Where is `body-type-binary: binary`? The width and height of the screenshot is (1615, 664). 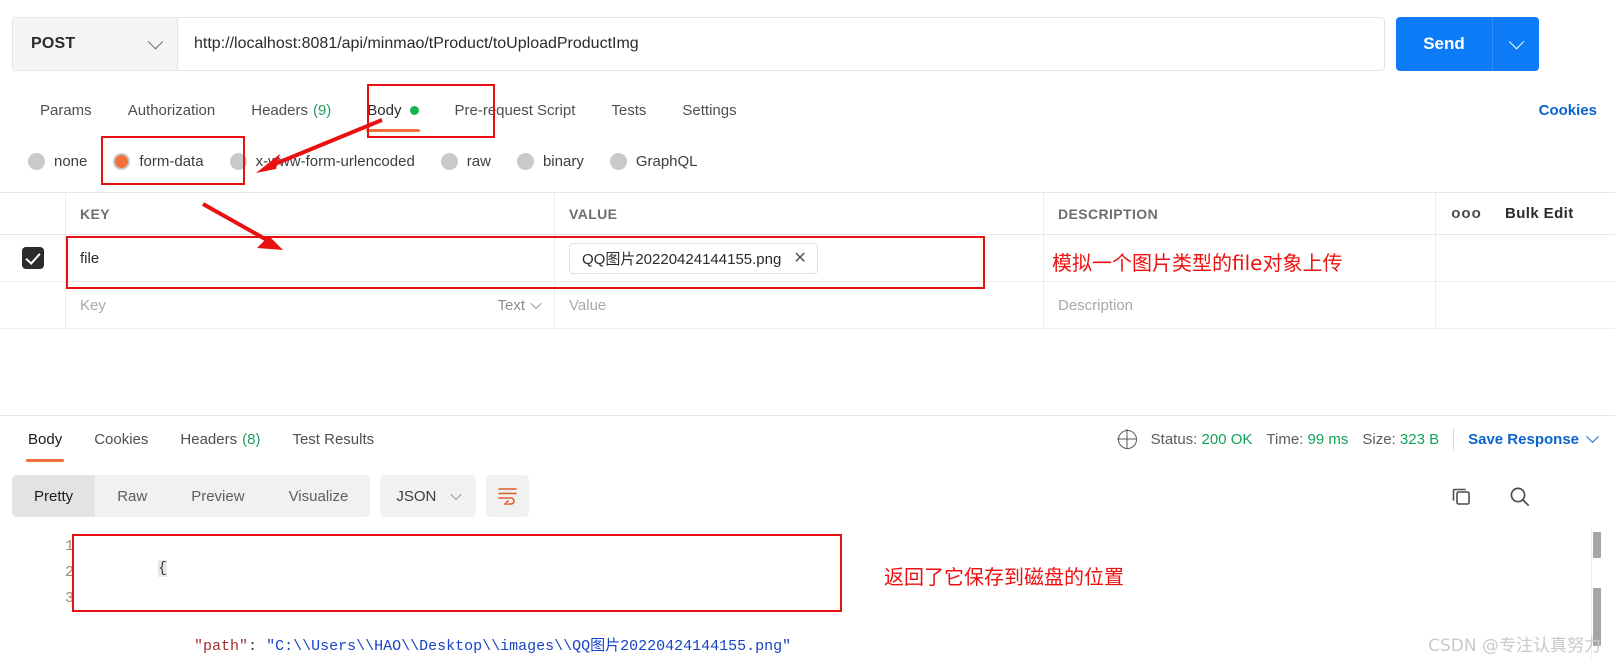 body-type-binary: binary is located at coordinates (553, 161).